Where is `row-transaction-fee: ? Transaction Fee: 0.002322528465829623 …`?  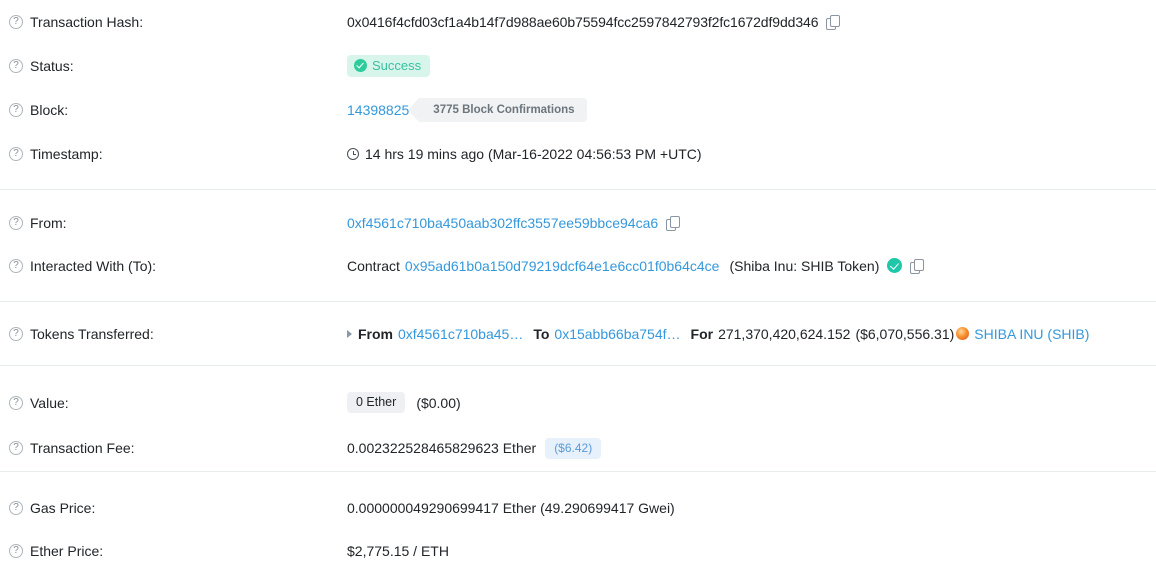
row-transaction-fee: ? Transaction Fee: 0.002322528465829623 … is located at coordinates (578, 448).